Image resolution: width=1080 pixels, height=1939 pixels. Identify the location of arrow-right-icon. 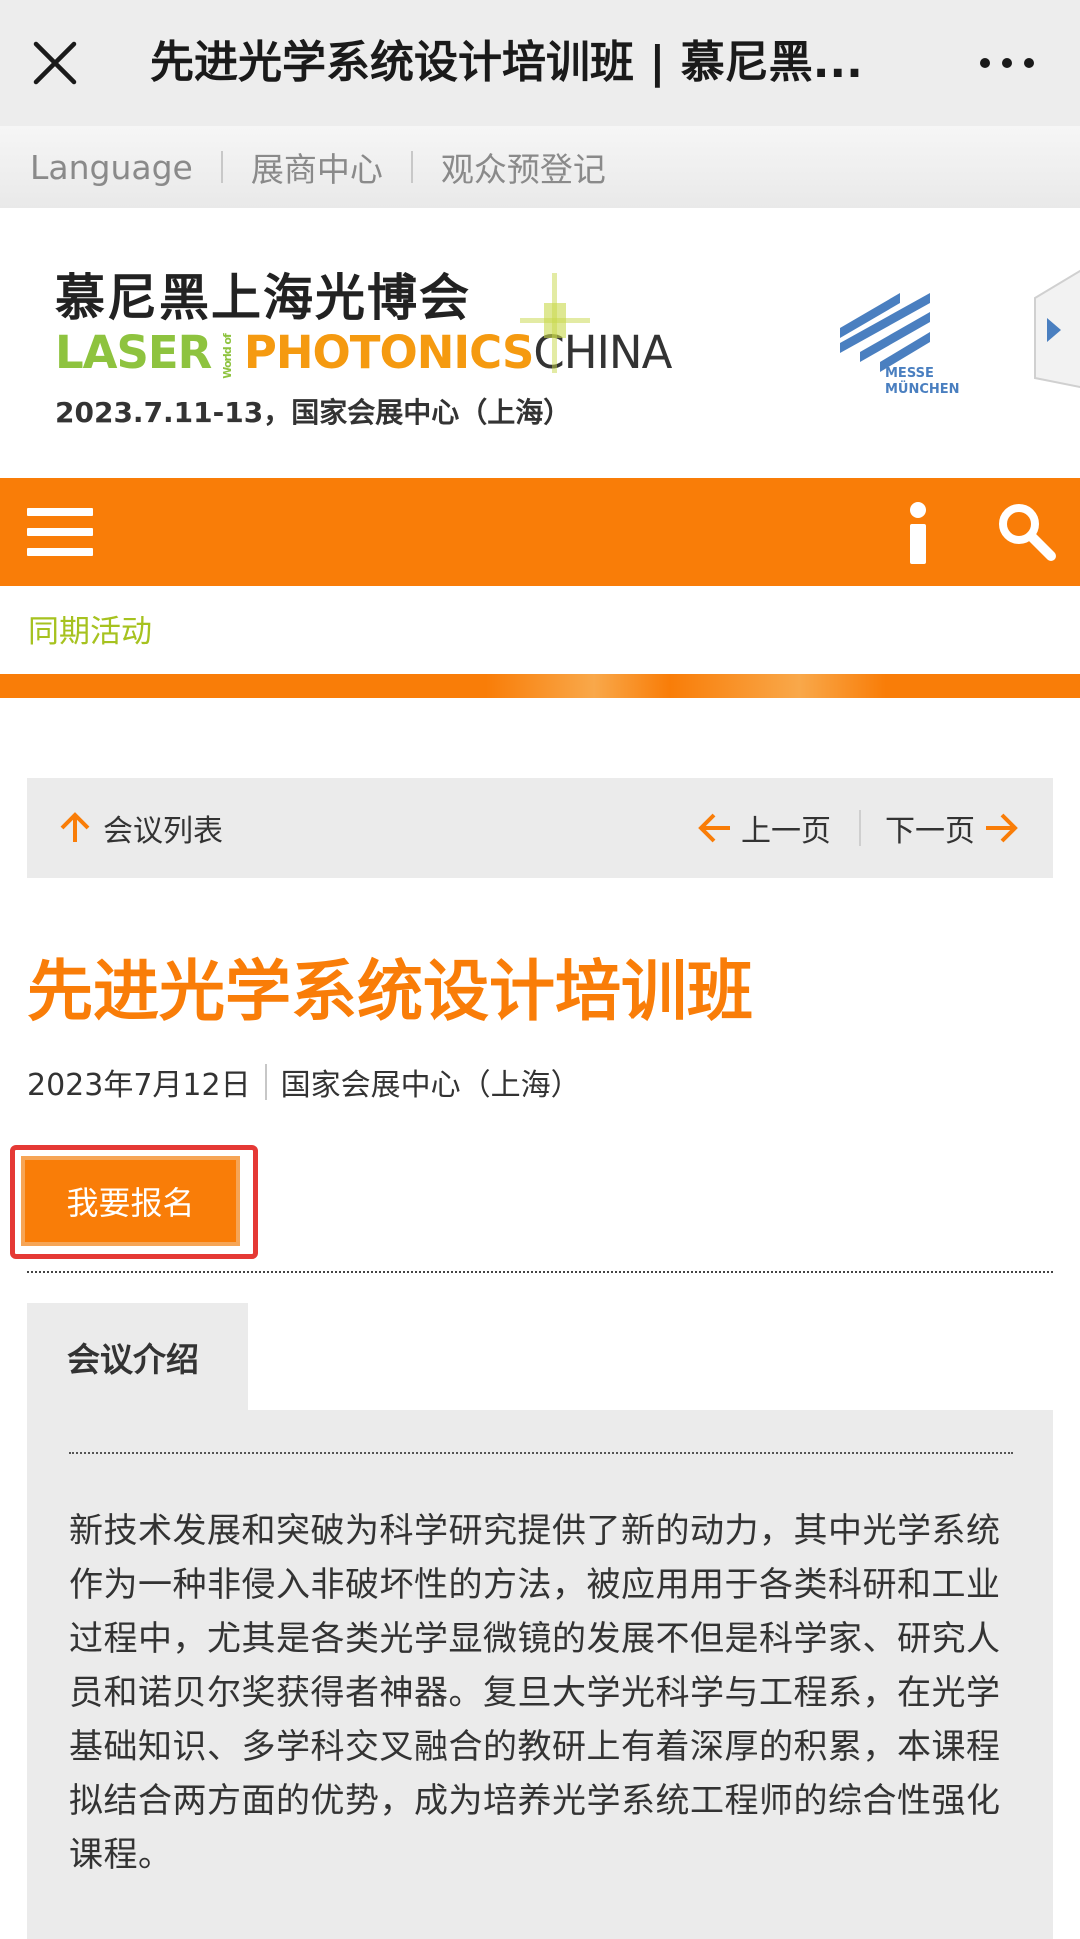
(1002, 828).